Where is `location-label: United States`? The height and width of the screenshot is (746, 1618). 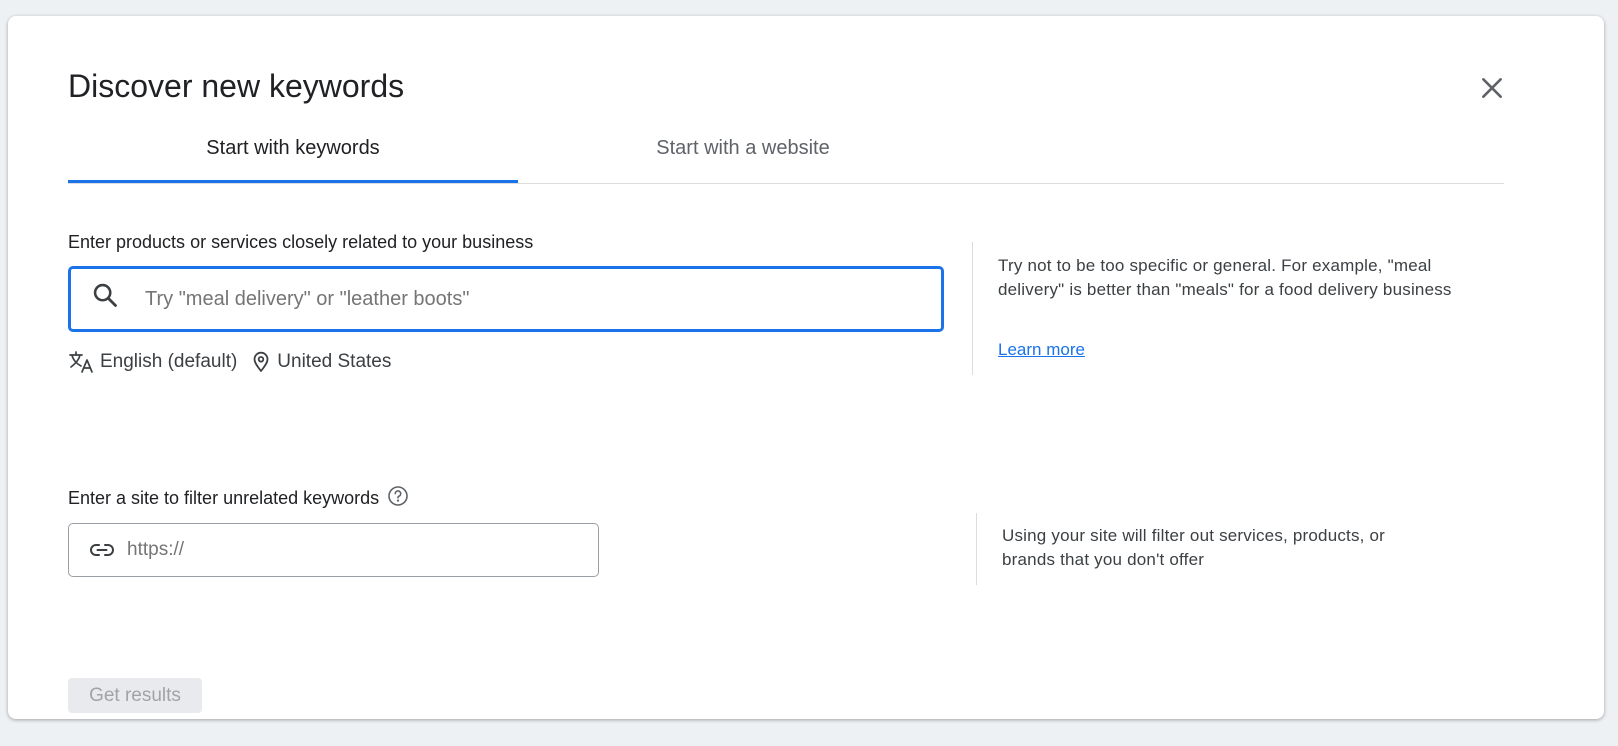 location-label: United States is located at coordinates (334, 361).